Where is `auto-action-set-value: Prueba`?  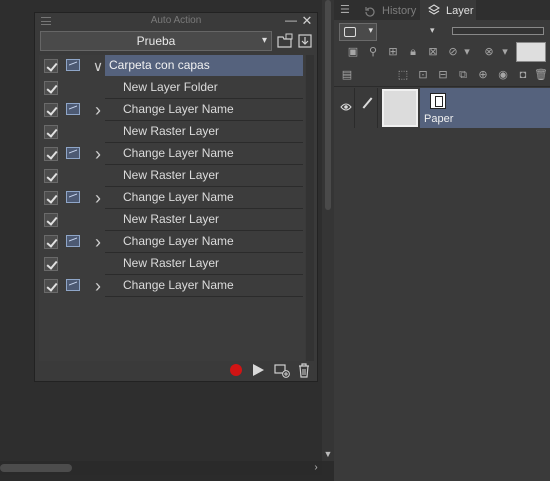 auto-action-set-value: Prueba is located at coordinates (156, 41).